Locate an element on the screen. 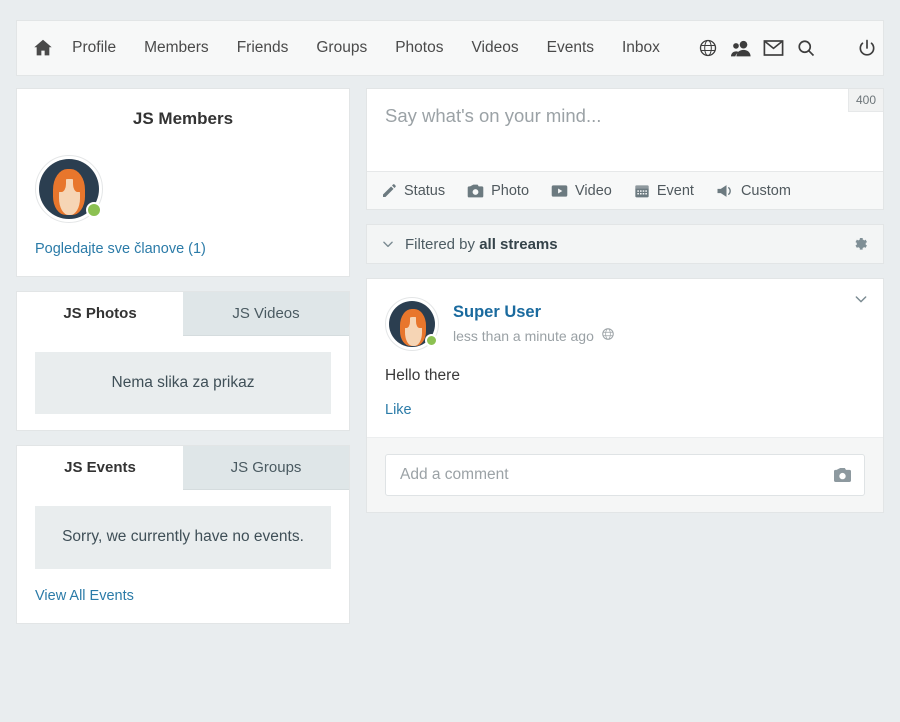 The height and width of the screenshot is (722, 900). nav-link-videos: Videos is located at coordinates (494, 48).